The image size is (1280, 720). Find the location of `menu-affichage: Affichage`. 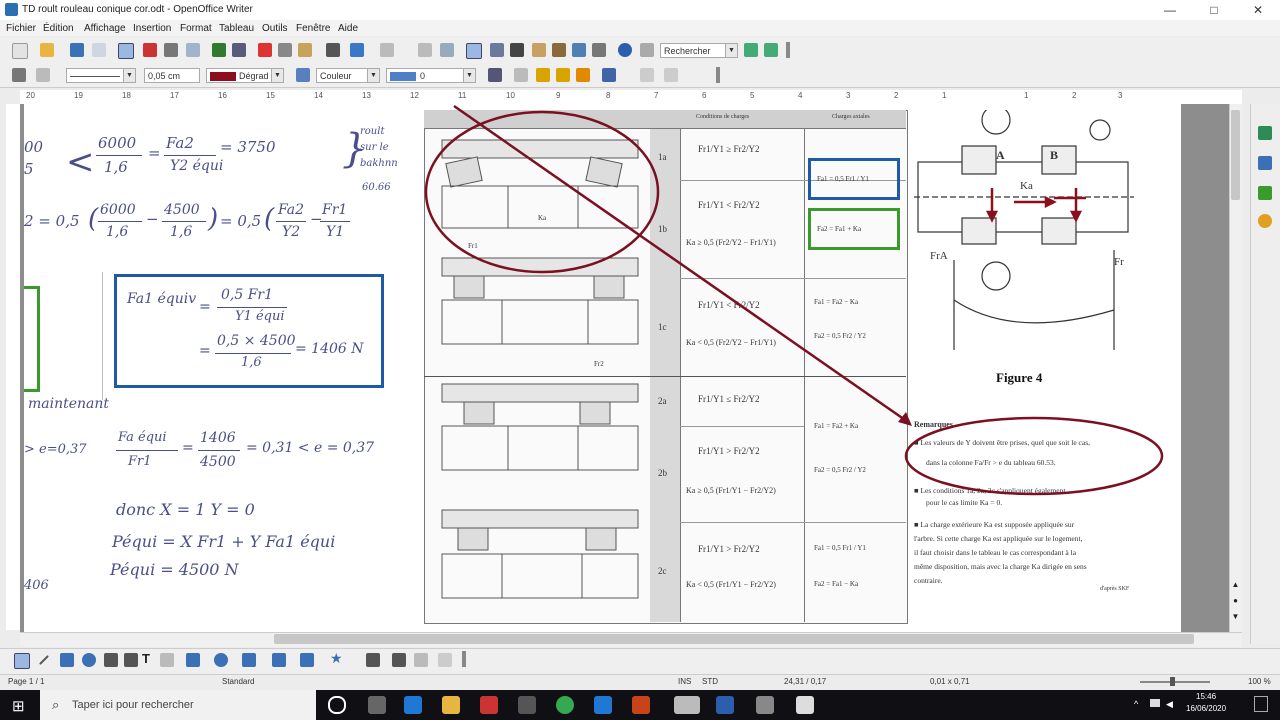

menu-affichage: Affichage is located at coordinates (105, 28).